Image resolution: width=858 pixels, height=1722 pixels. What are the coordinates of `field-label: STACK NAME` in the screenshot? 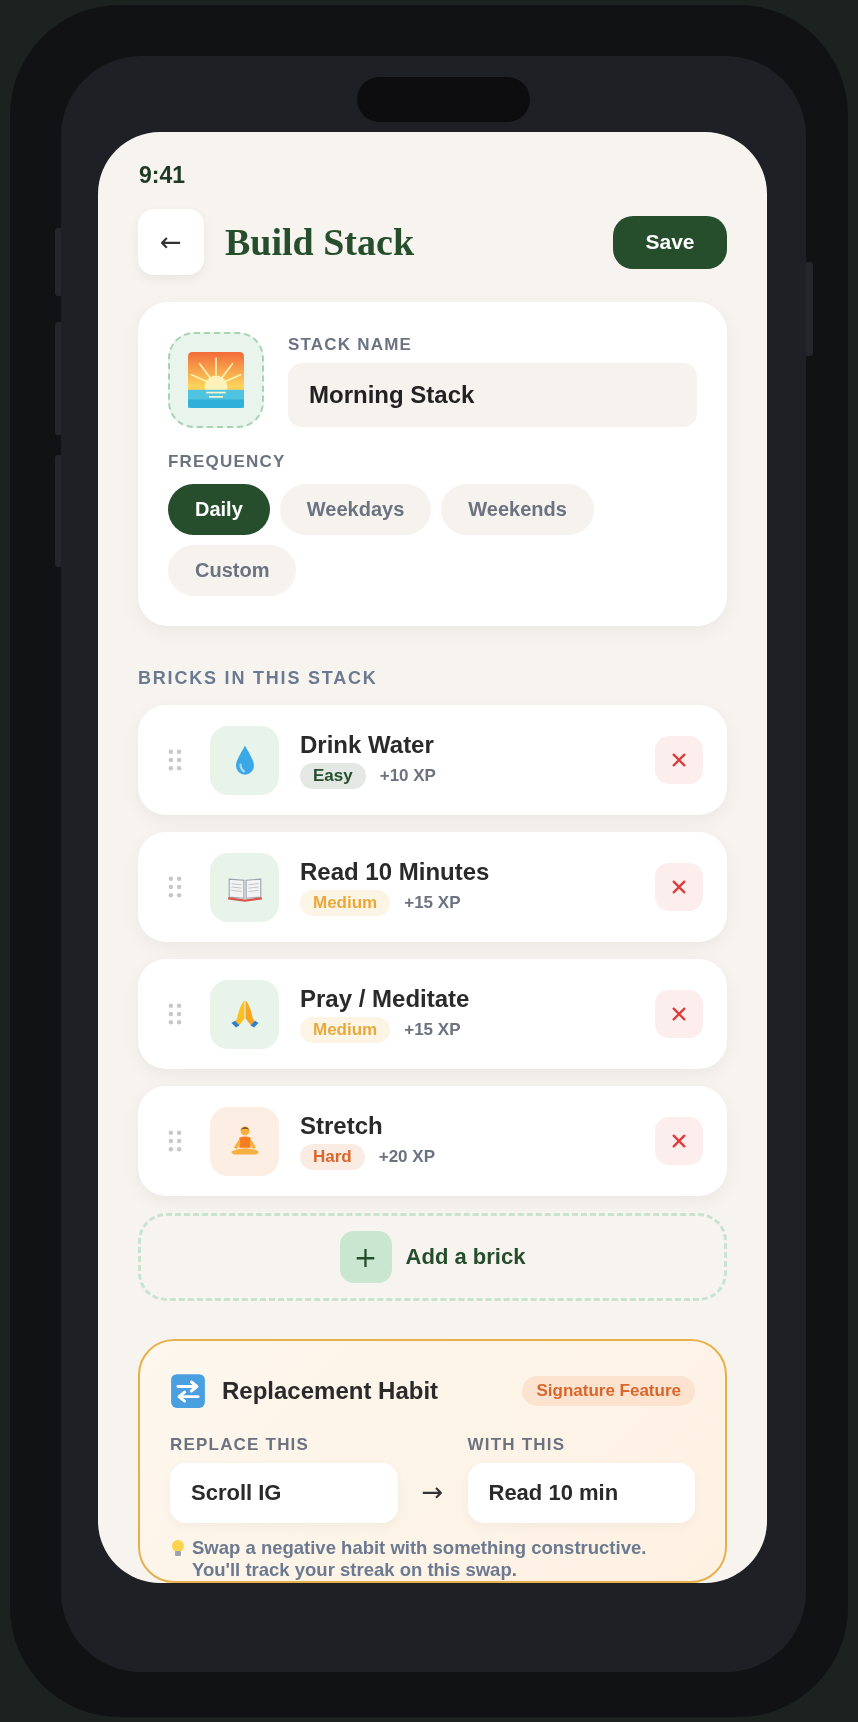 It's located at (351, 345).